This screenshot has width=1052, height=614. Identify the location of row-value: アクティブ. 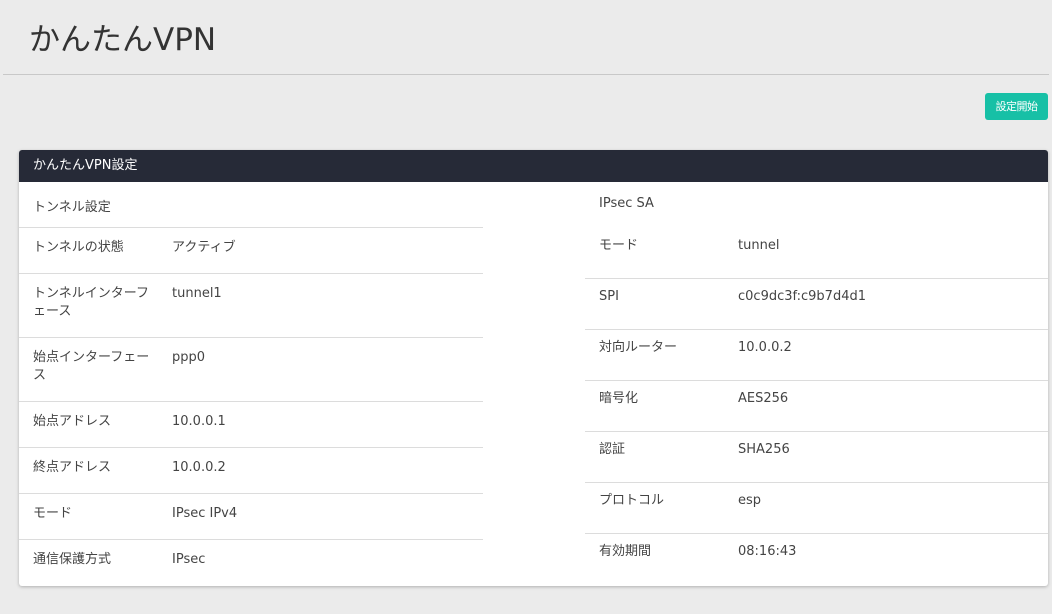
(204, 247).